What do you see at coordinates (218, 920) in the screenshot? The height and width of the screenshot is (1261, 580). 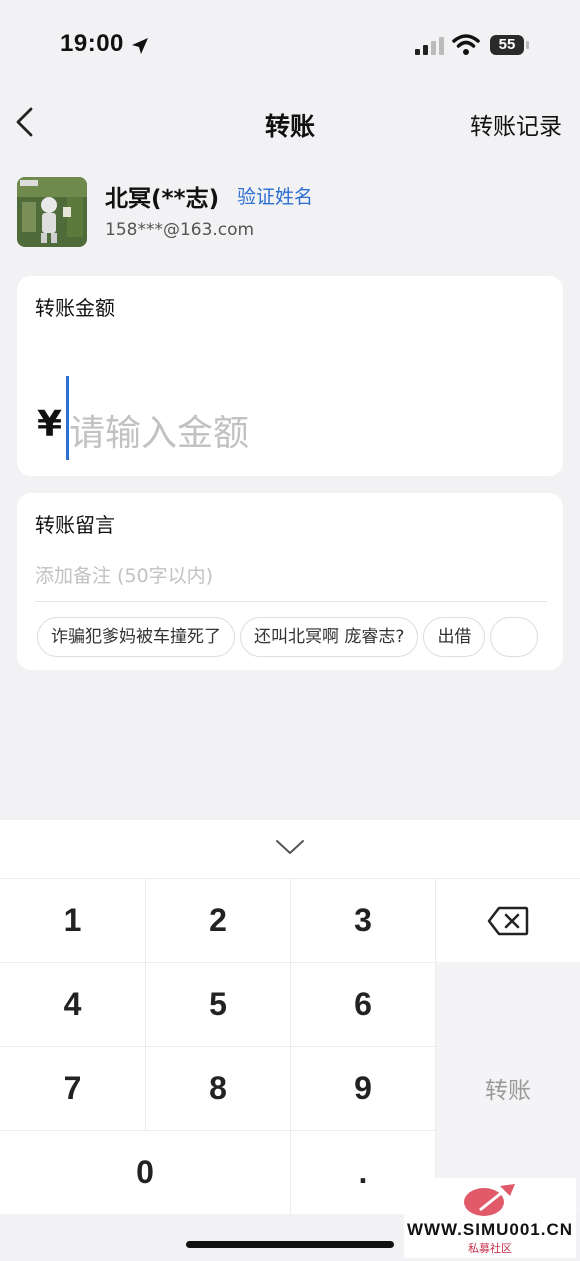 I see `key-2: 2` at bounding box center [218, 920].